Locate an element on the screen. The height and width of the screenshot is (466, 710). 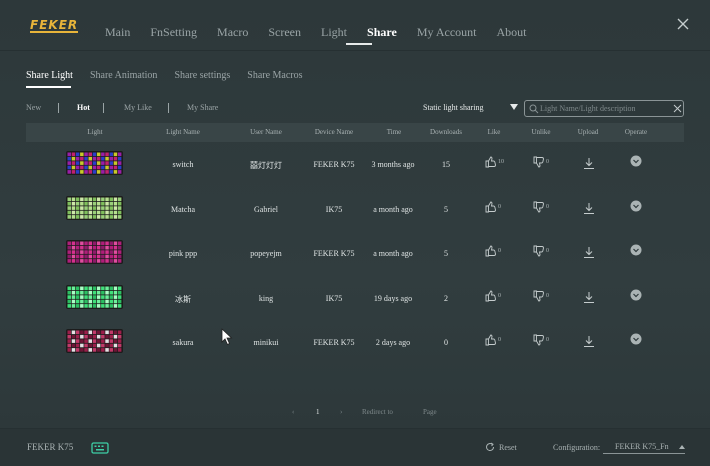
header-time: Time is located at coordinates (394, 132).